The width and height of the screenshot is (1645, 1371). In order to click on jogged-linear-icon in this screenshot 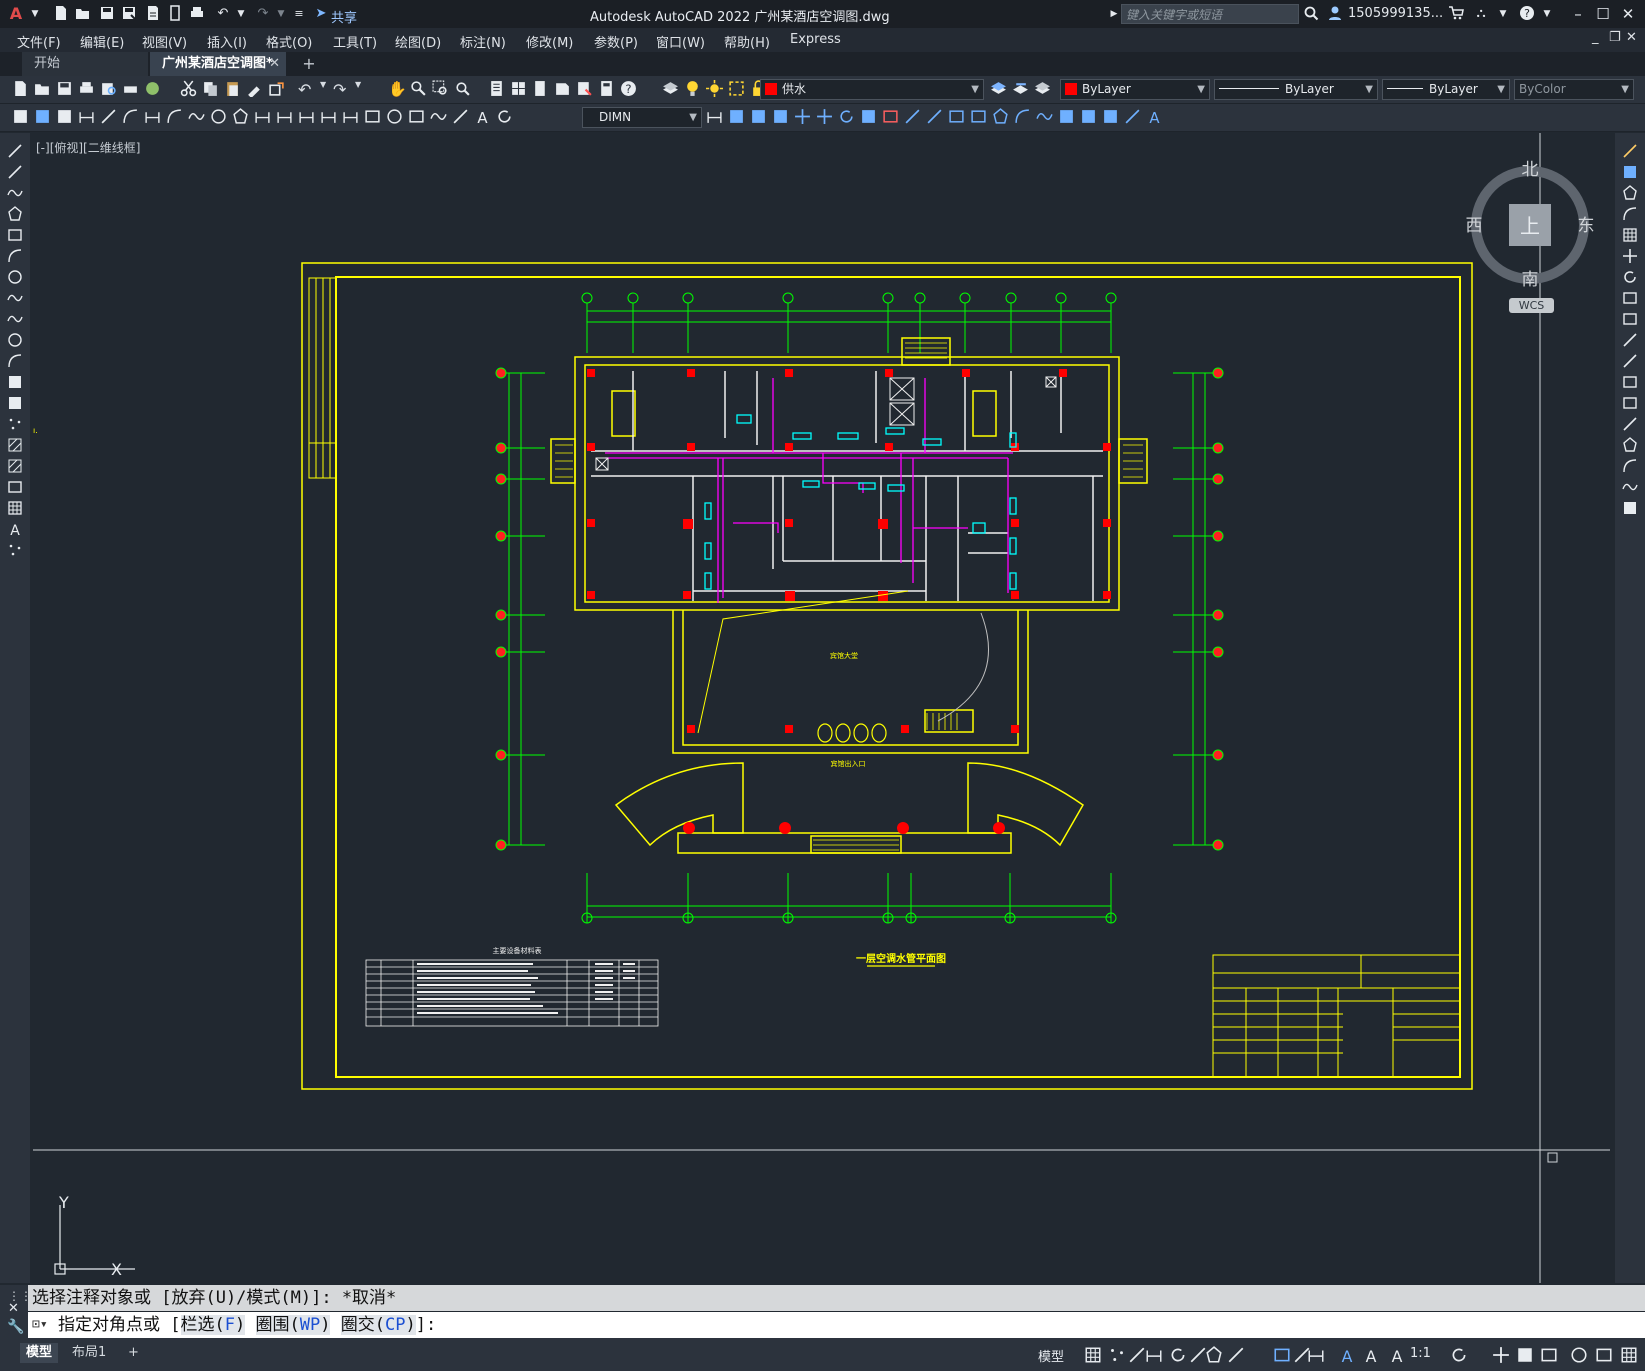, I will do `click(438, 116)`.